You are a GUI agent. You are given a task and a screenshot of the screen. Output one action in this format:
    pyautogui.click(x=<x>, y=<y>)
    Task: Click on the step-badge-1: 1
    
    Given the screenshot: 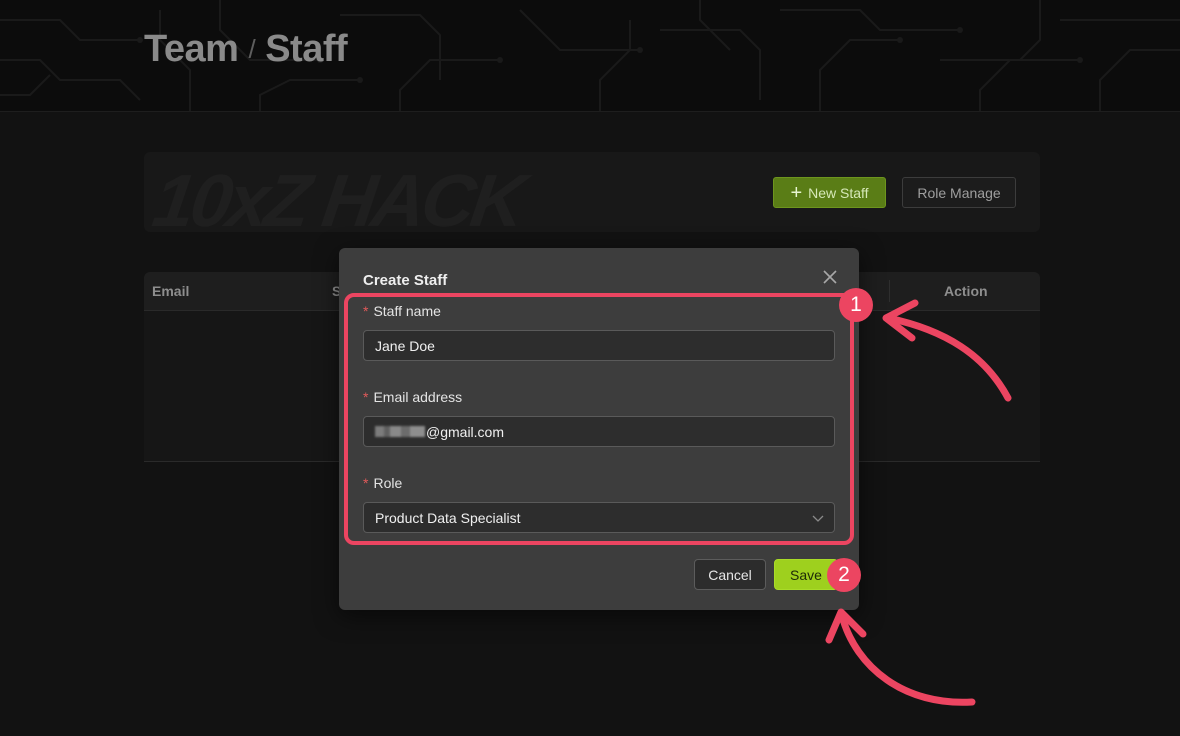 What is the action you would take?
    pyautogui.click(x=856, y=305)
    